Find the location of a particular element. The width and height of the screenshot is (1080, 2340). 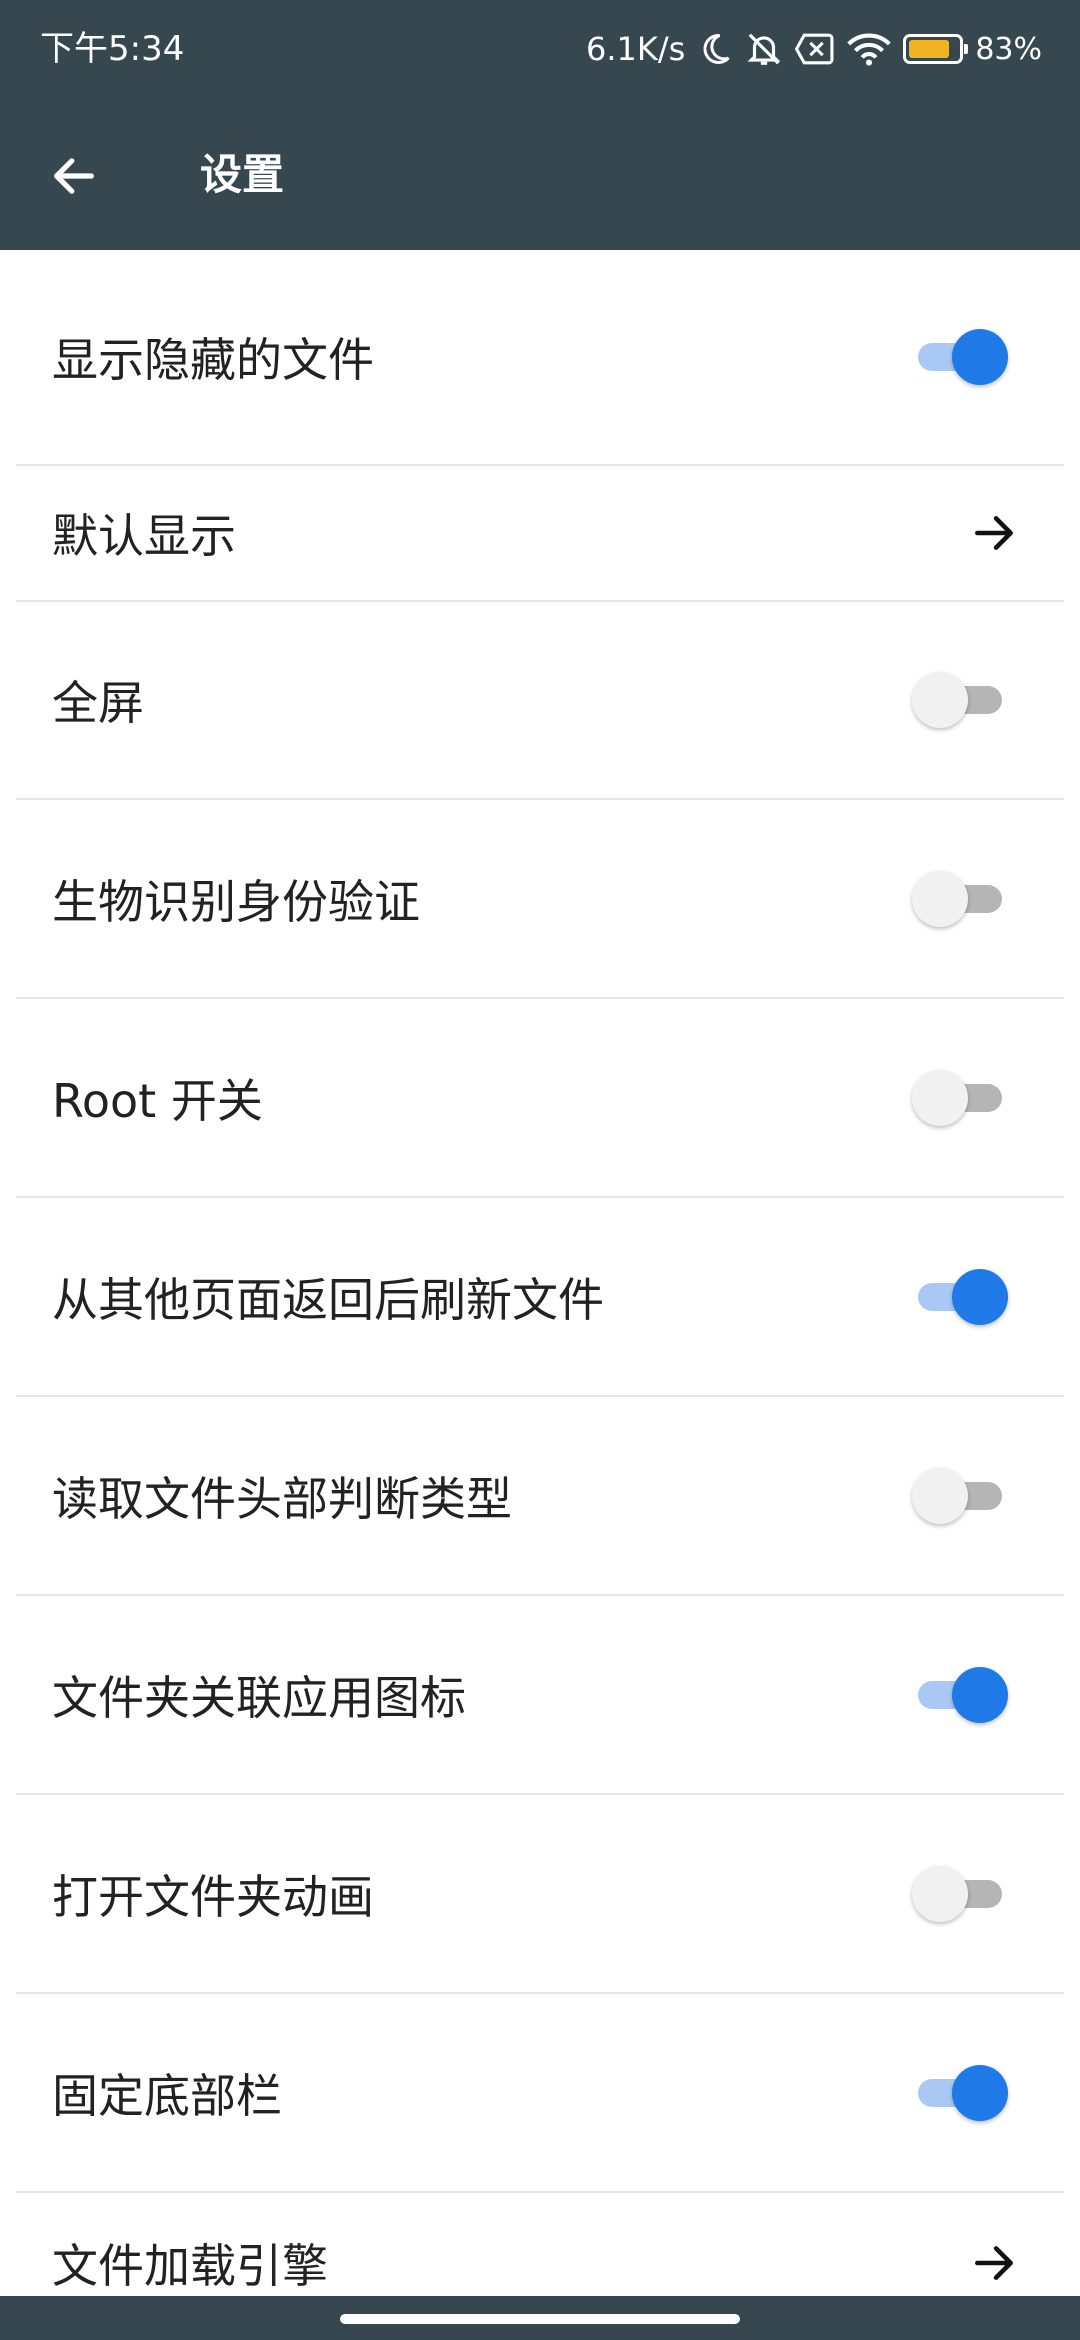

navigation-bar is located at coordinates (540, 2318).